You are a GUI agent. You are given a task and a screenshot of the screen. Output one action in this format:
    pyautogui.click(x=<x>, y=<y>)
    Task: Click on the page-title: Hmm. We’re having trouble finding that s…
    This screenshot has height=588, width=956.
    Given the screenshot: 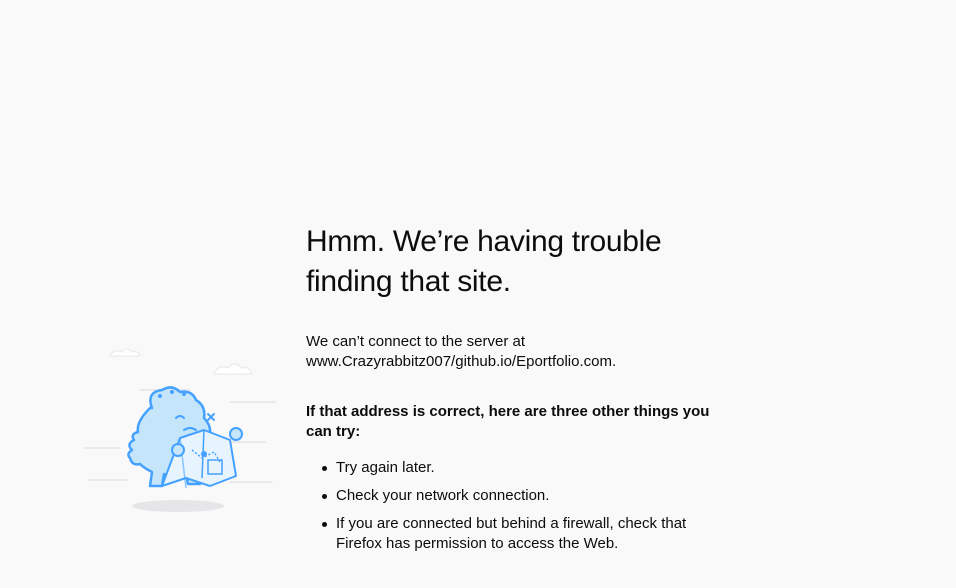 What is the action you would take?
    pyautogui.click(x=484, y=261)
    